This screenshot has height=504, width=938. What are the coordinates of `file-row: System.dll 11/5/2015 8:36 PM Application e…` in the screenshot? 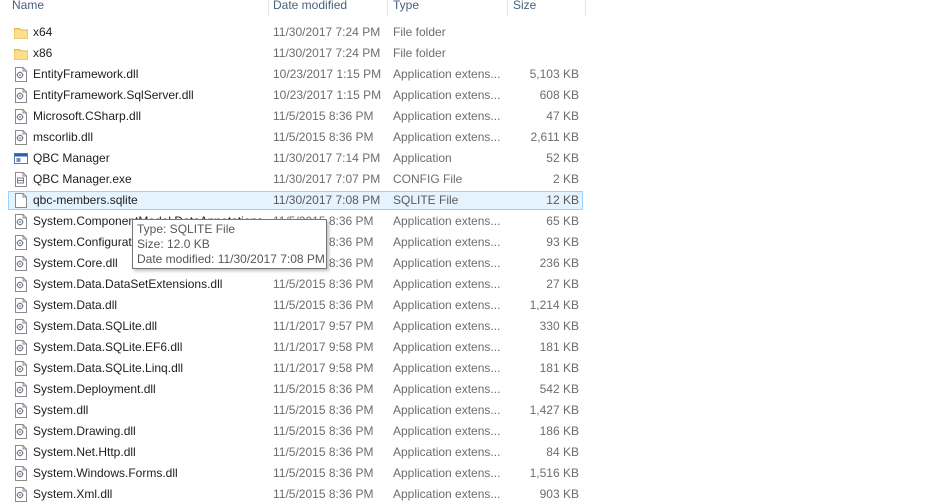 It's located at (469, 411).